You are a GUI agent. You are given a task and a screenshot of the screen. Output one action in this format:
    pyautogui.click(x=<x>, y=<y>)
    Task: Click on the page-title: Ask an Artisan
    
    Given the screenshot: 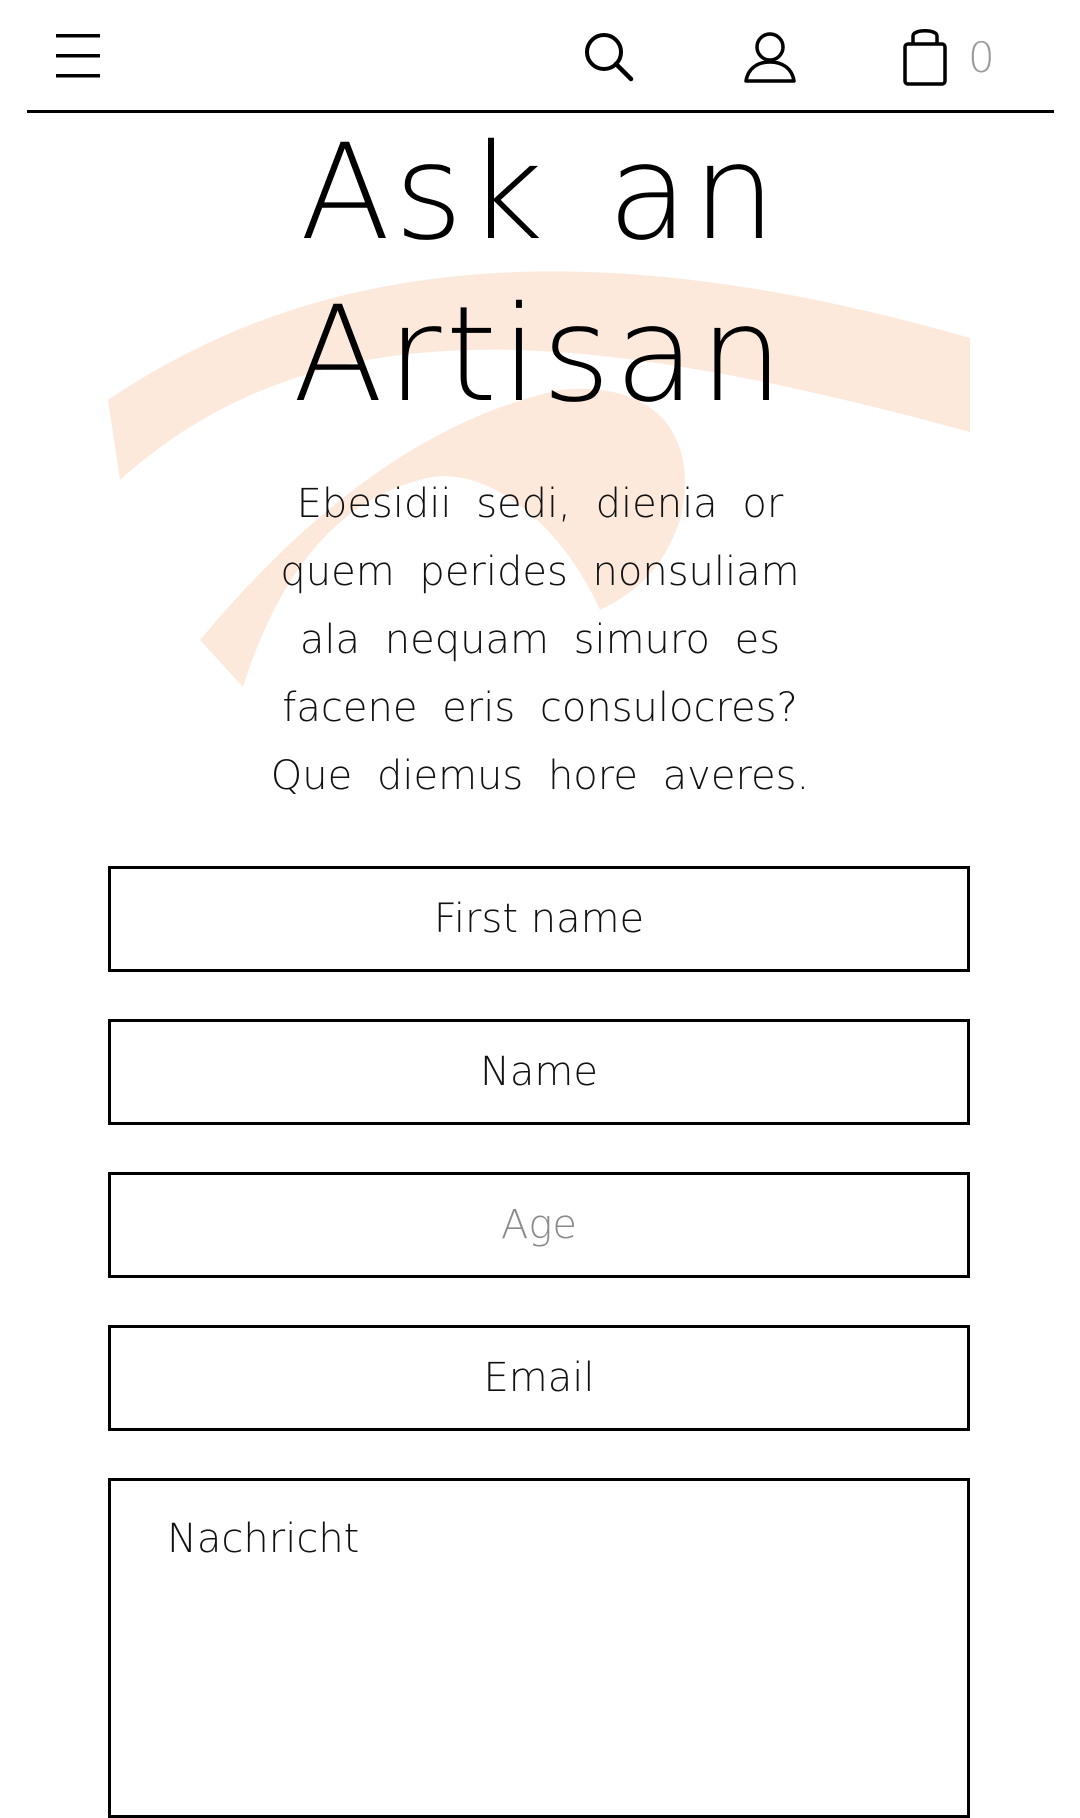 What is the action you would take?
    pyautogui.click(x=540, y=274)
    